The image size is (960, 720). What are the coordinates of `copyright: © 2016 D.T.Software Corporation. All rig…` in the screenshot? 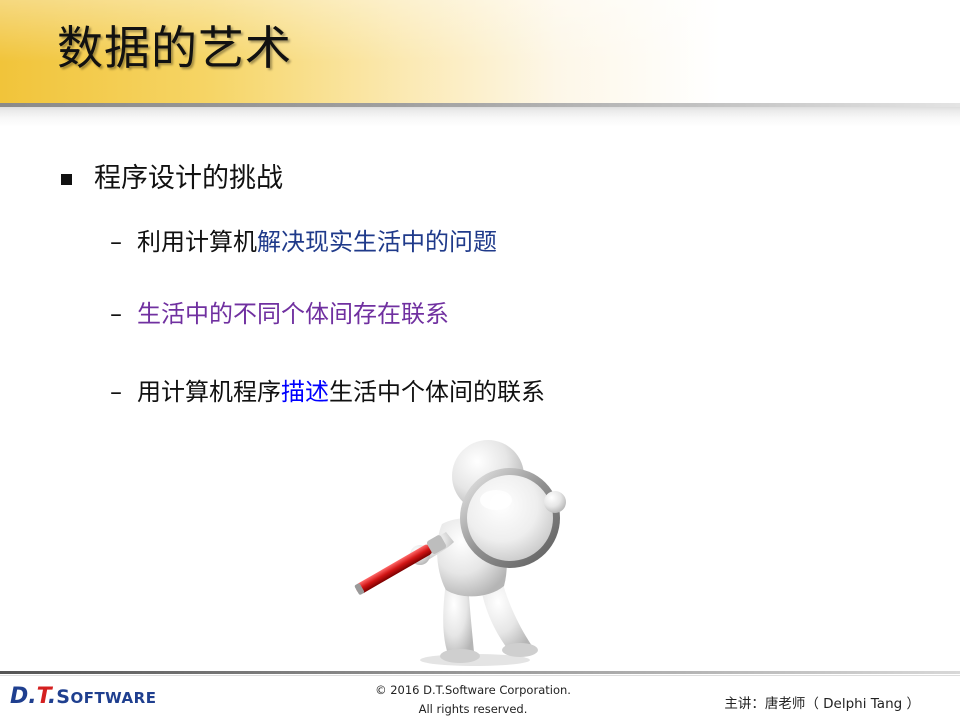 It's located at (473, 700).